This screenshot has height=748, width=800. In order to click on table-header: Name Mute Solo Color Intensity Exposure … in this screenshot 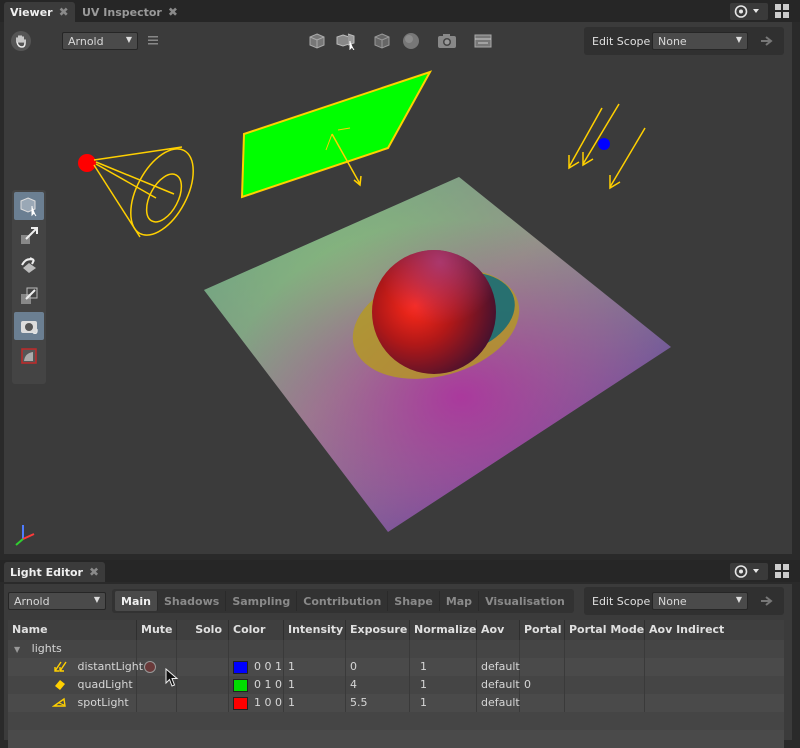, I will do `click(396, 630)`.